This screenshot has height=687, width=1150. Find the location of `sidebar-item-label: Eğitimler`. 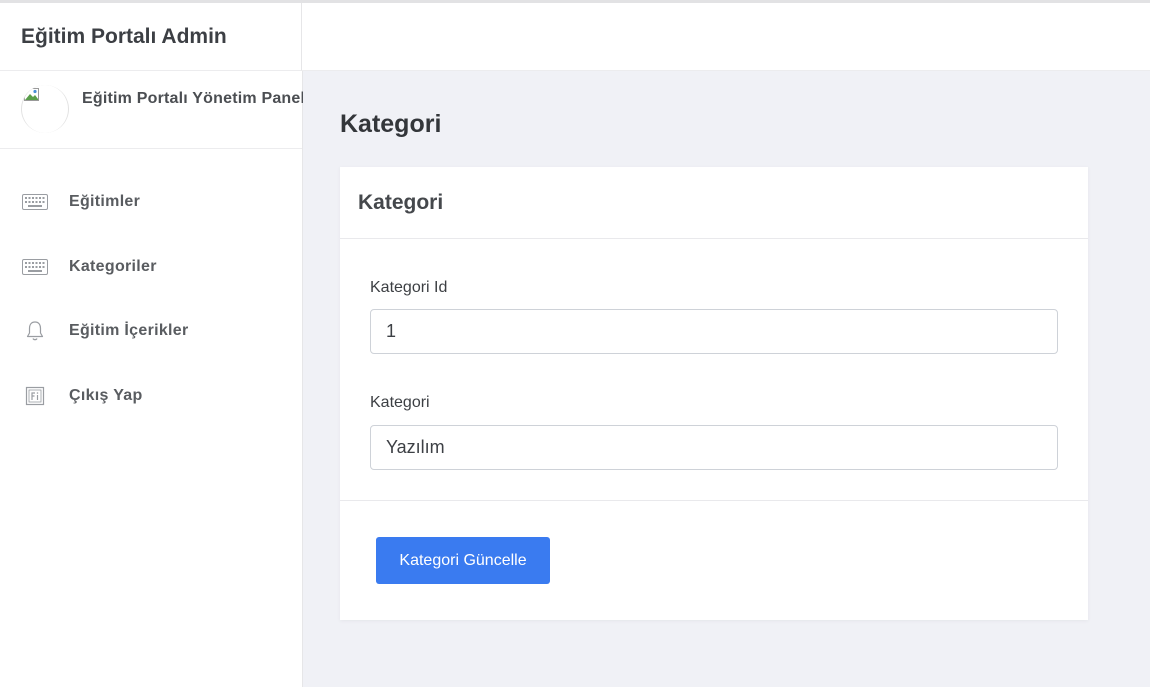

sidebar-item-label: Eğitimler is located at coordinates (105, 202).